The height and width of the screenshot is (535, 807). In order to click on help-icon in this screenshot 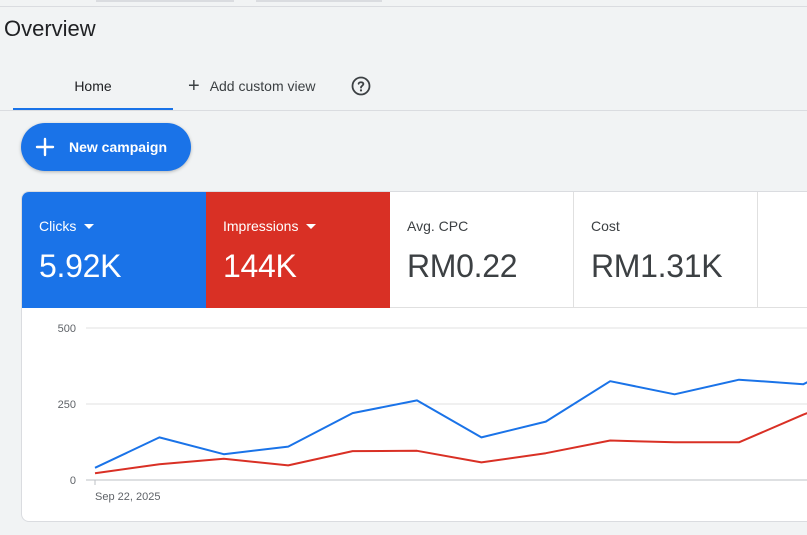, I will do `click(361, 86)`.